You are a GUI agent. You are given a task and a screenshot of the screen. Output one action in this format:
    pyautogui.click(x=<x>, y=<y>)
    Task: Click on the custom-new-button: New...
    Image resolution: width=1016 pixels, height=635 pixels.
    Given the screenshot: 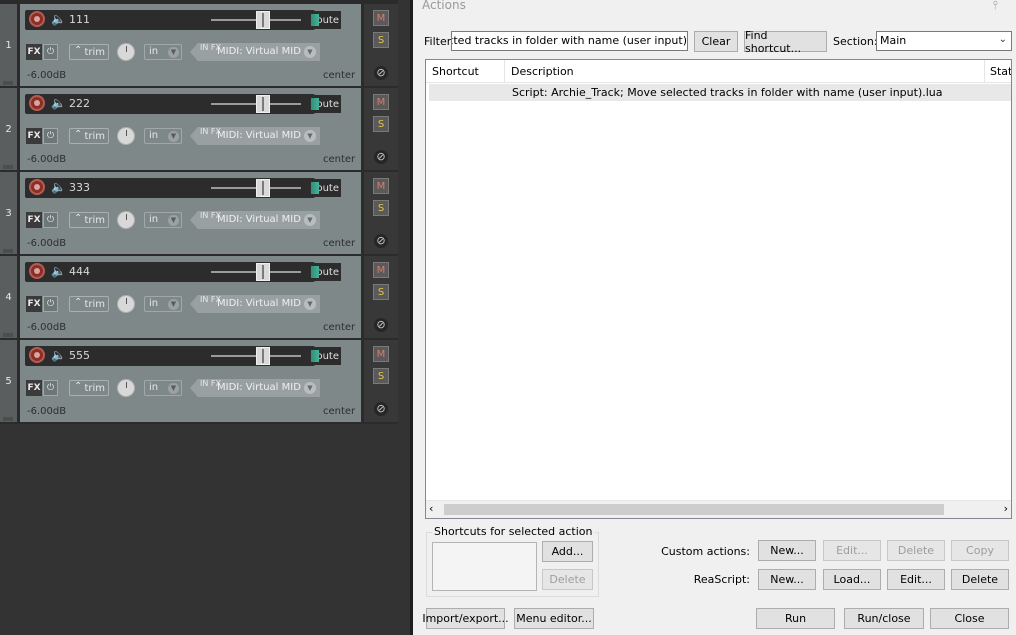 What is the action you would take?
    pyautogui.click(x=787, y=550)
    